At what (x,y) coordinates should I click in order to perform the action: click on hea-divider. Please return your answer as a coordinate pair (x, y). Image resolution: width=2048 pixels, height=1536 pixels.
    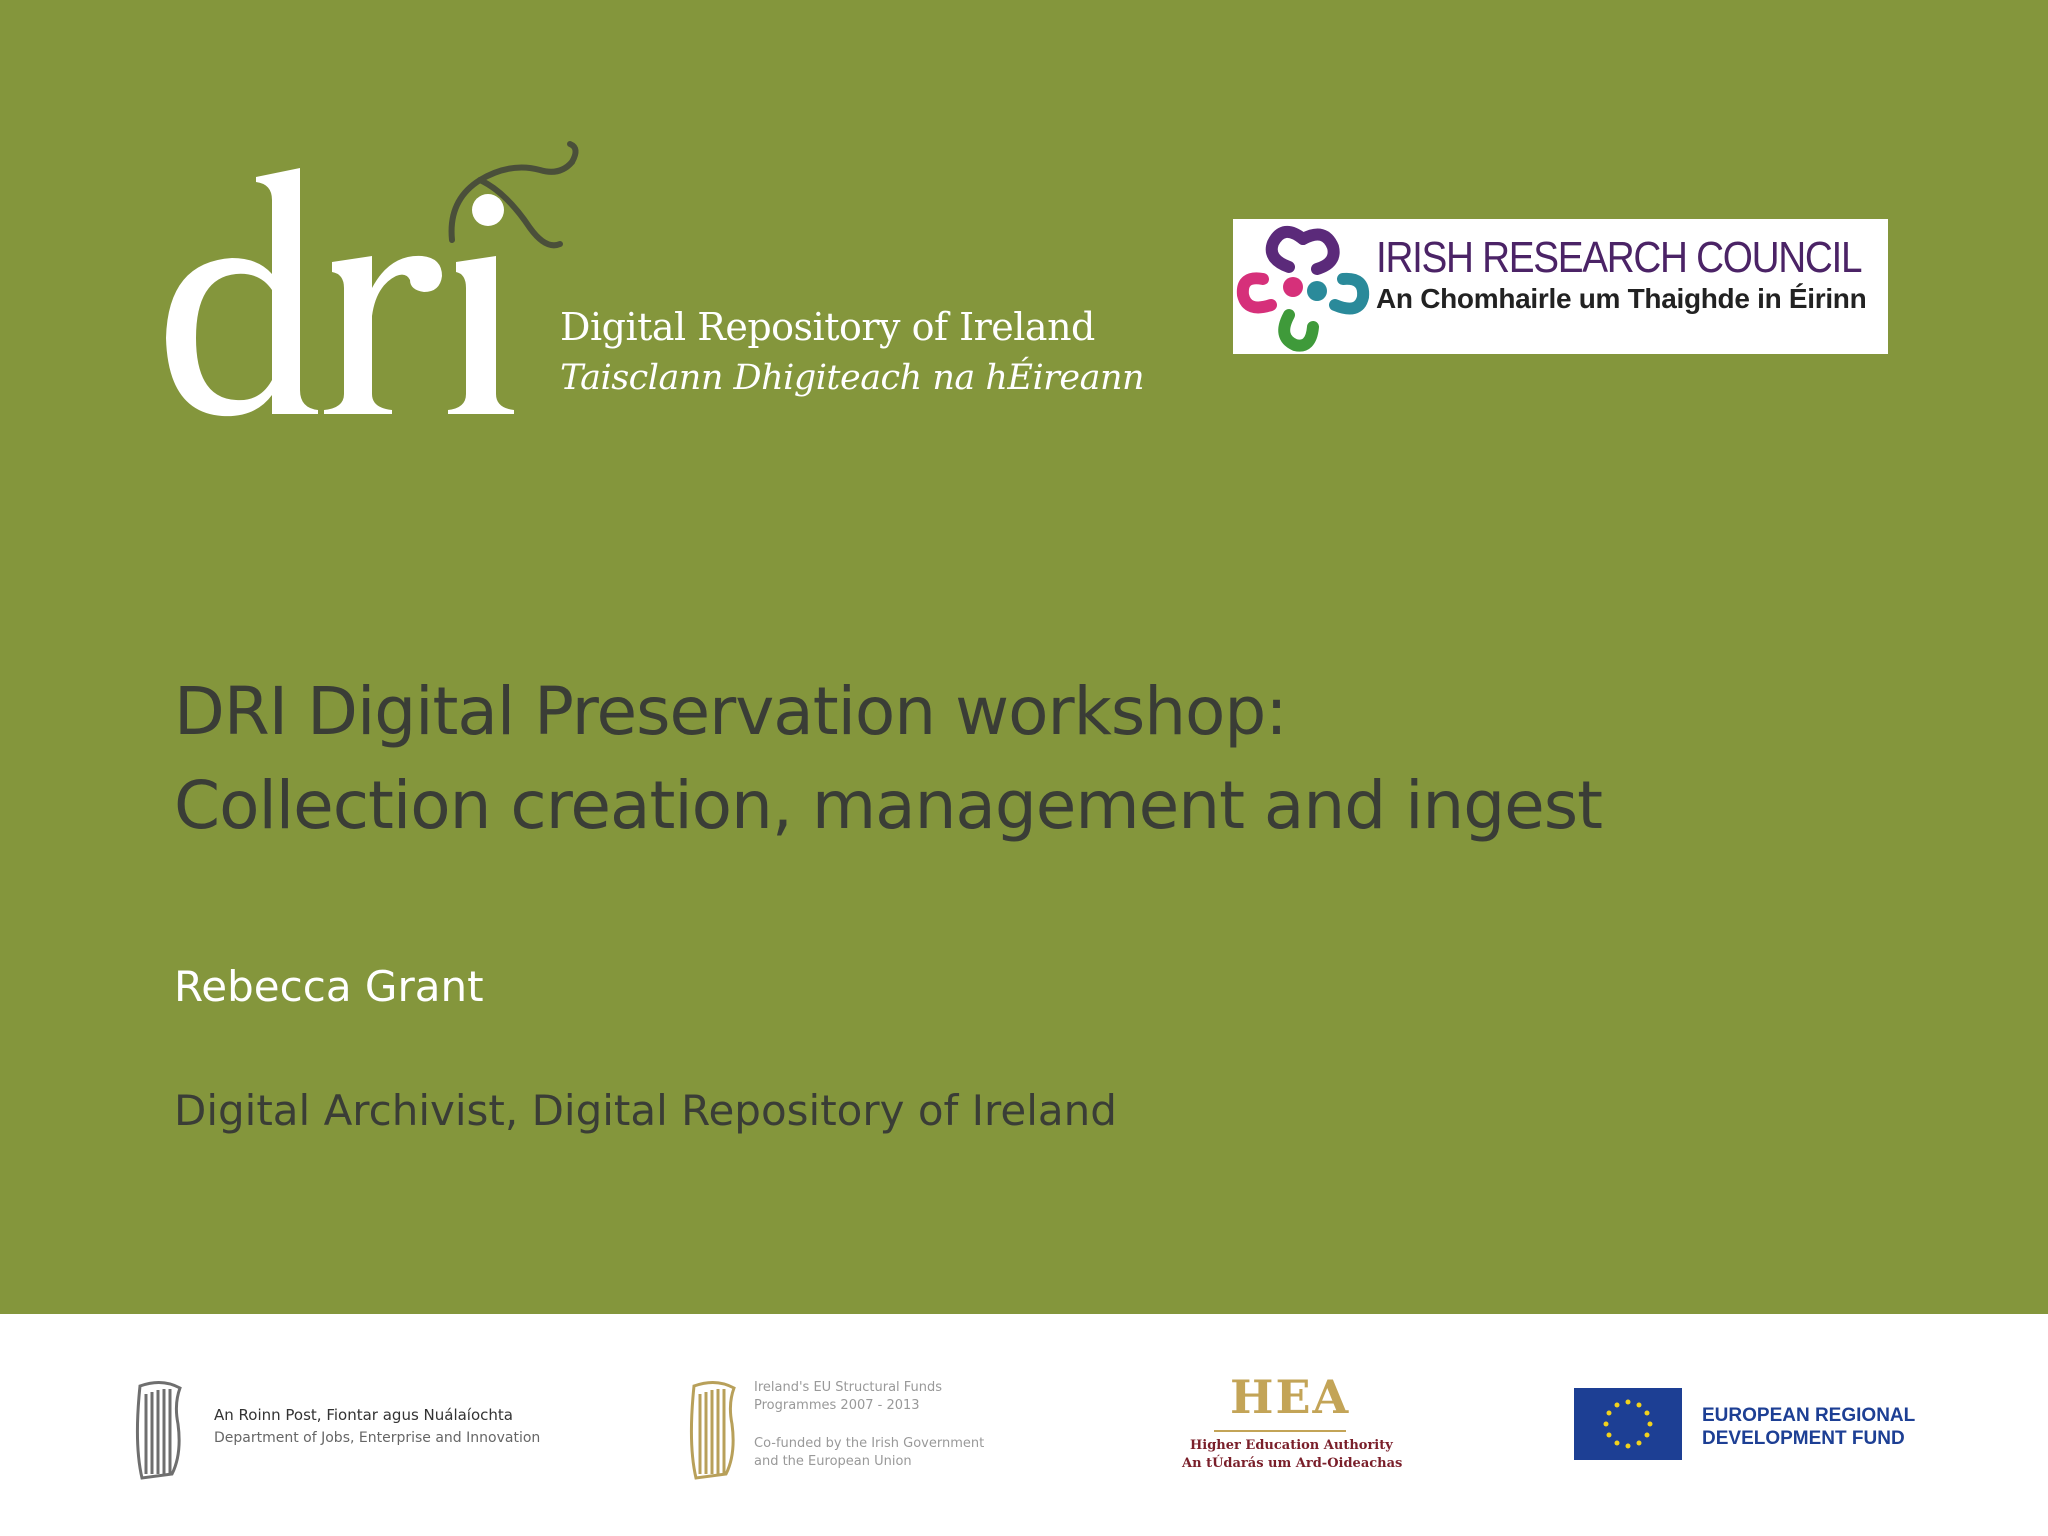
    Looking at the image, I should click on (1280, 1431).